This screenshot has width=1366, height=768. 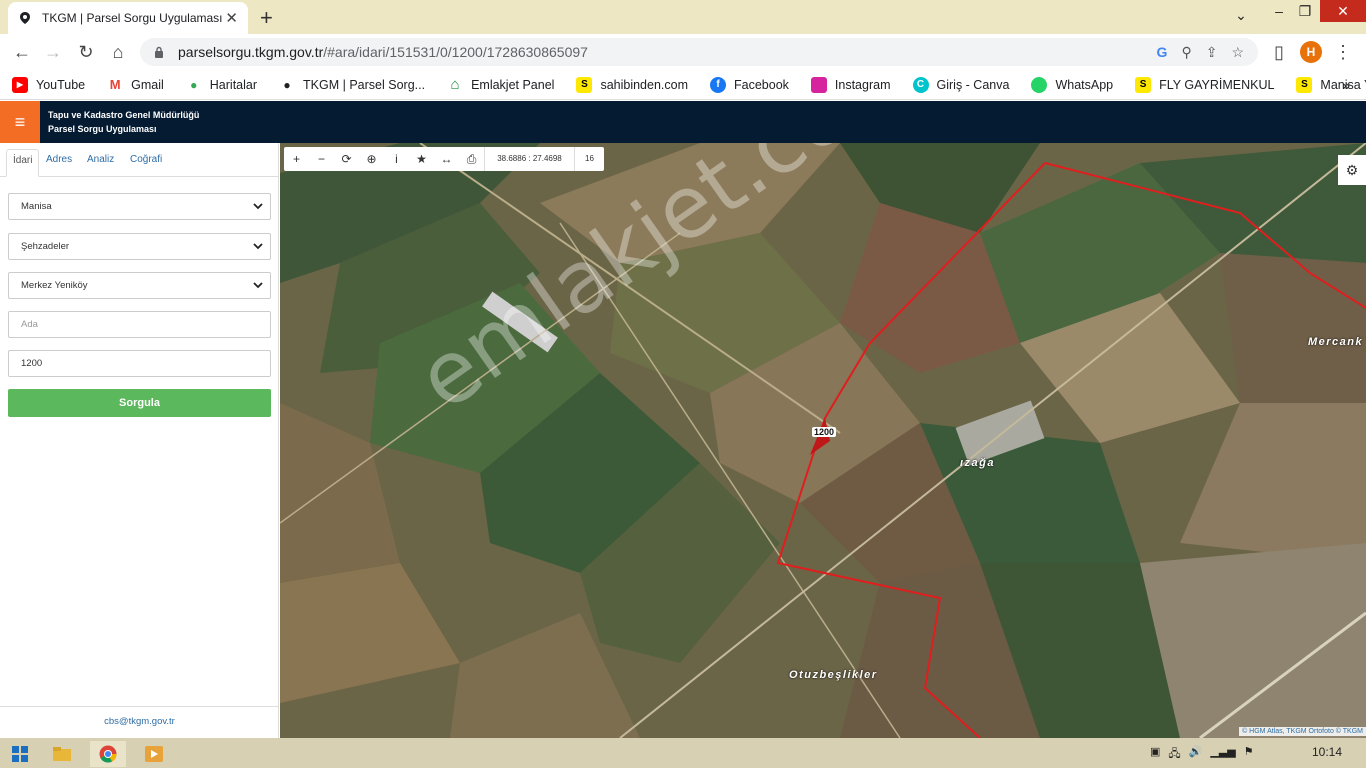 What do you see at coordinates (22, 52) in the screenshot?
I see `back-arrow-icon: ←` at bounding box center [22, 52].